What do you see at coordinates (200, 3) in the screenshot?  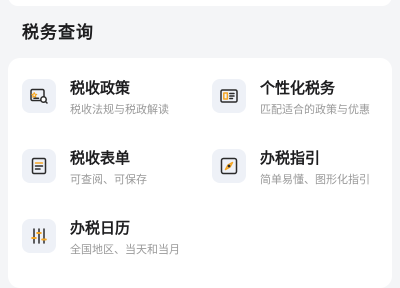 I see `previous-card-edge` at bounding box center [200, 3].